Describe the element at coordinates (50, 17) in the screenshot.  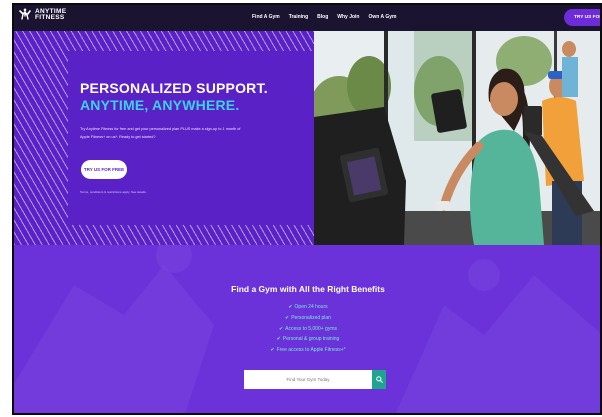
I see `brand-name-line2: FITNESS` at that location.